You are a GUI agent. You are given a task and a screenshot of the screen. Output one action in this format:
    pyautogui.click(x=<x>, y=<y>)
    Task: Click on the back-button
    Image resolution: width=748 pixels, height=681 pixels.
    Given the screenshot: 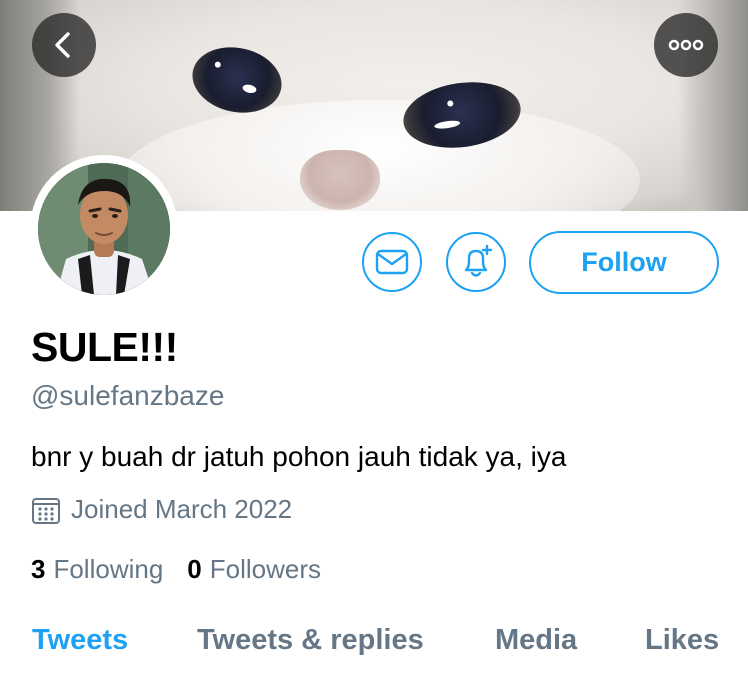 What is the action you would take?
    pyautogui.click(x=64, y=45)
    